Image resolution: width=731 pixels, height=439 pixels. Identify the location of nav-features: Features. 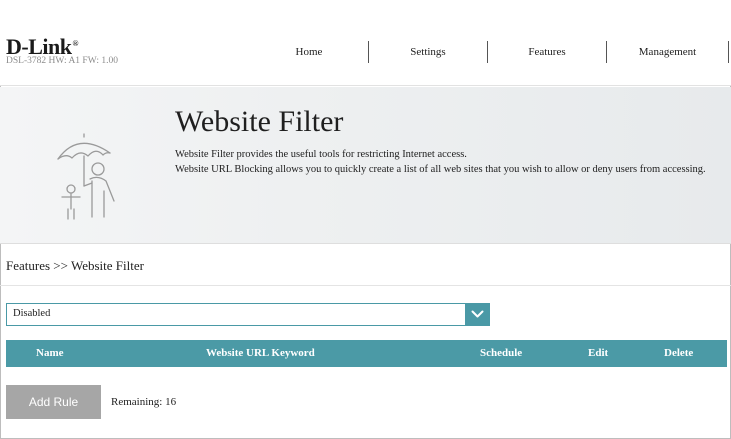
(547, 52).